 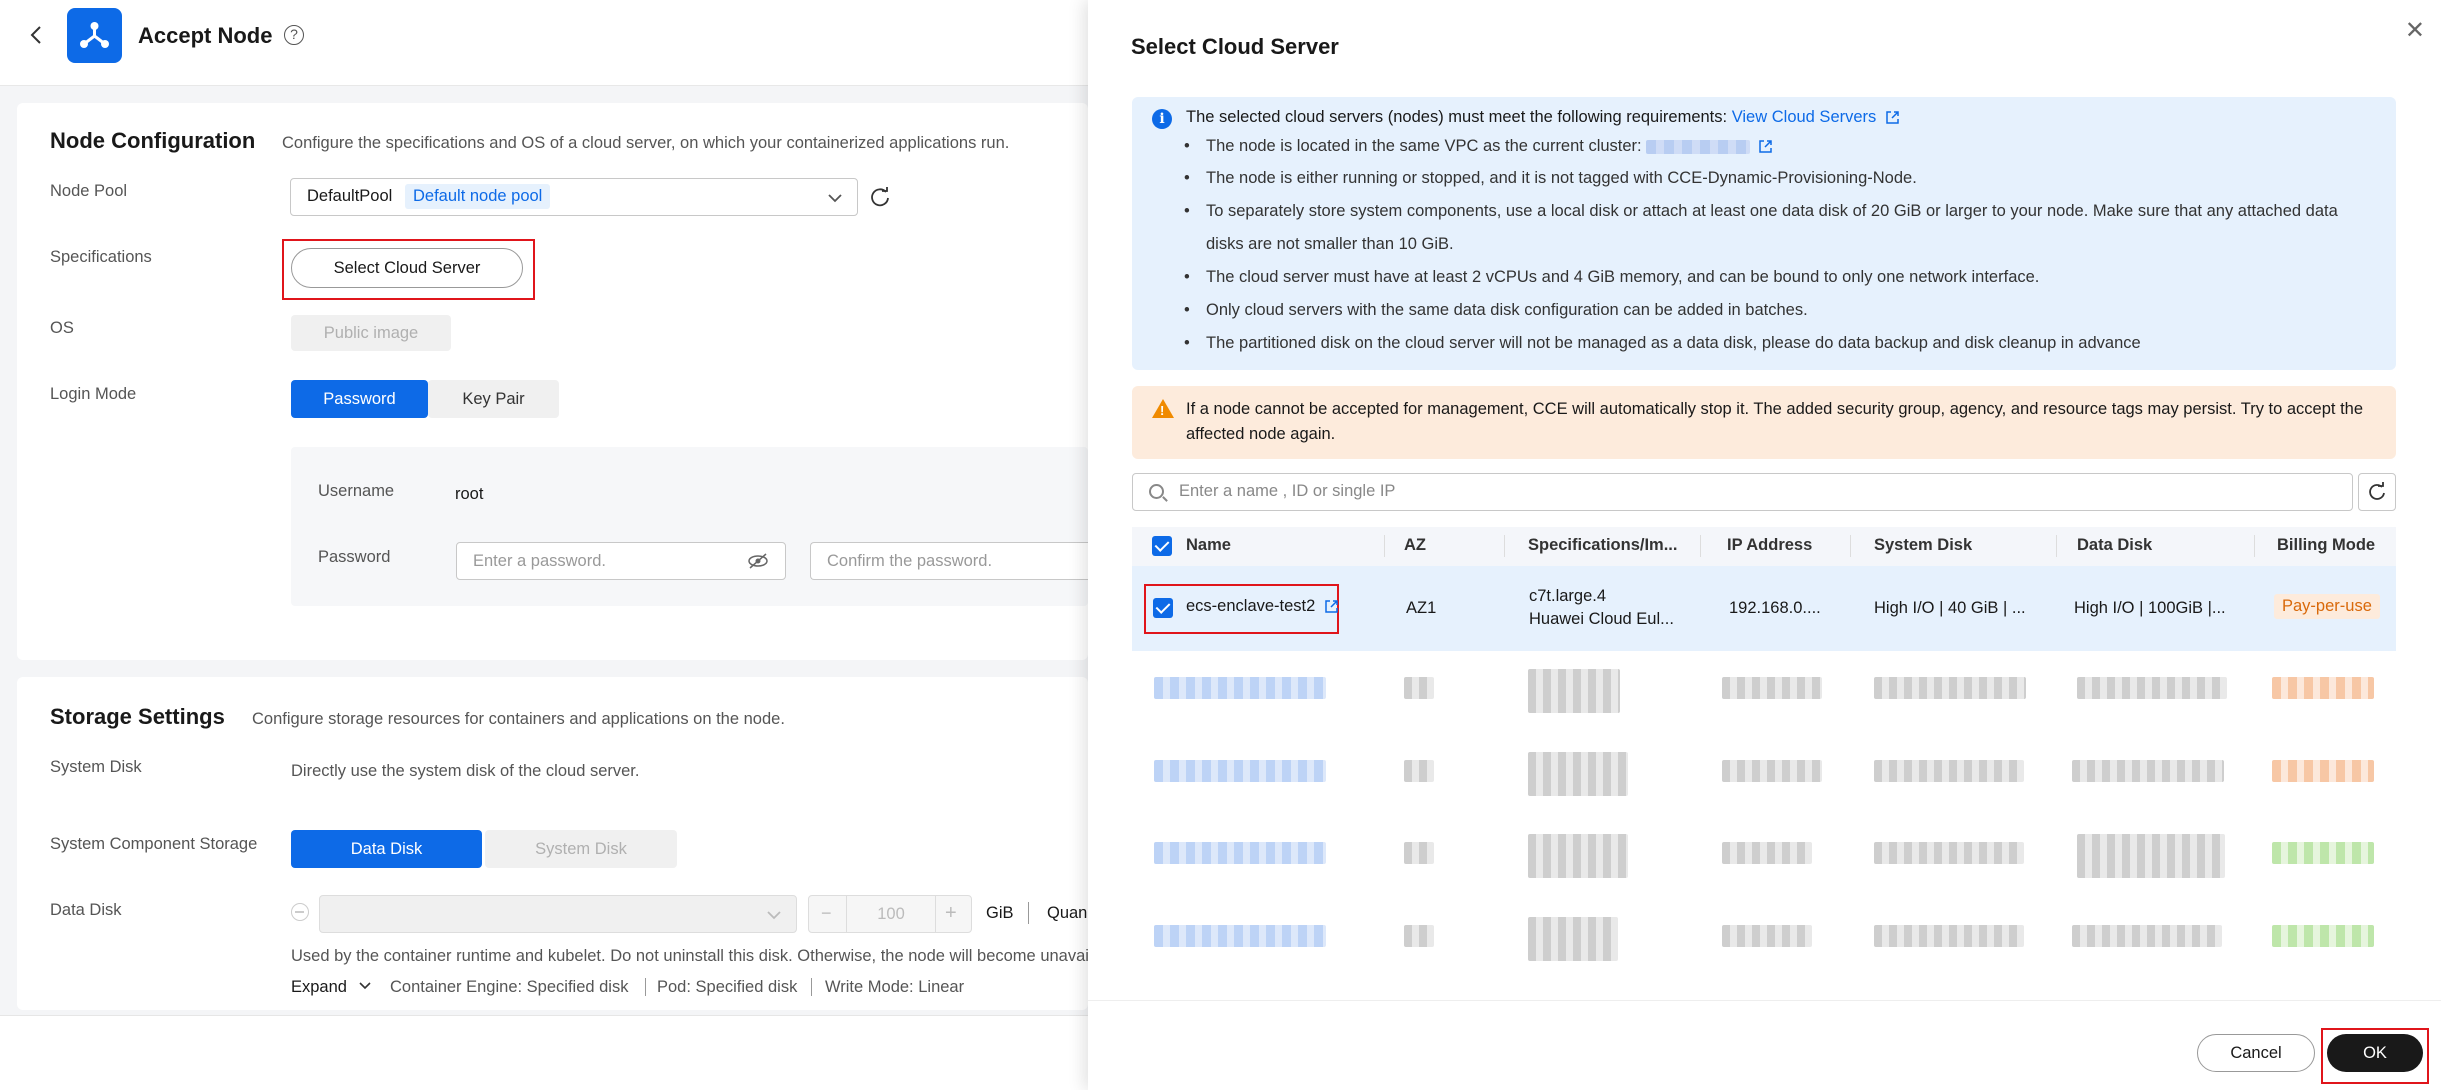 I want to click on billing-mode-badge: Pay-per-use, so click(x=2327, y=606).